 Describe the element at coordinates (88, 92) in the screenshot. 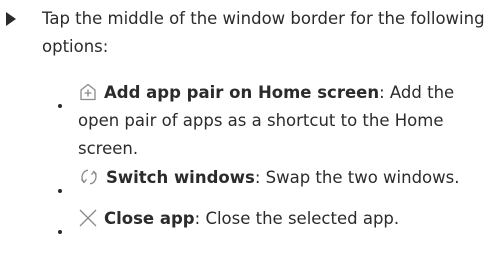

I see `add-app-pair-icon` at that location.